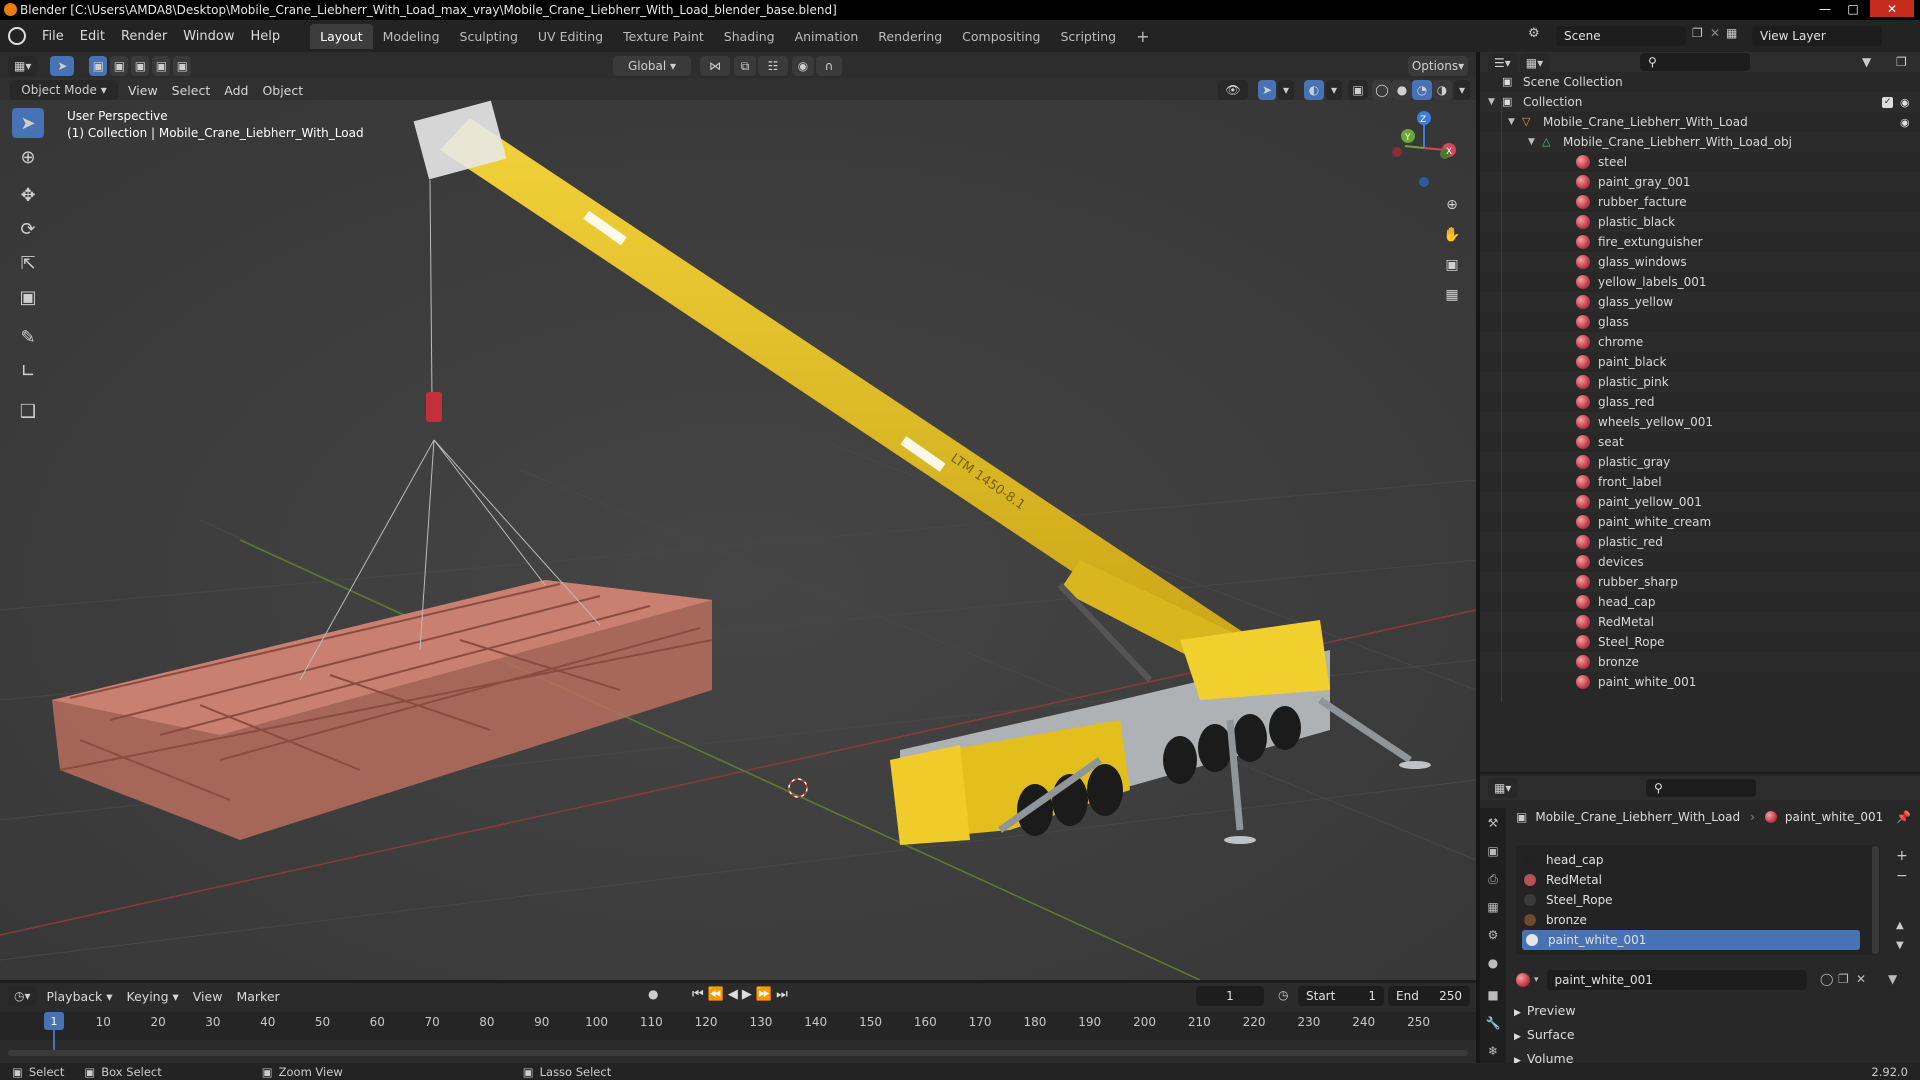 The width and height of the screenshot is (1920, 1080). Describe the element at coordinates (1892, 8) in the screenshot. I see `close-icon: ✕` at that location.